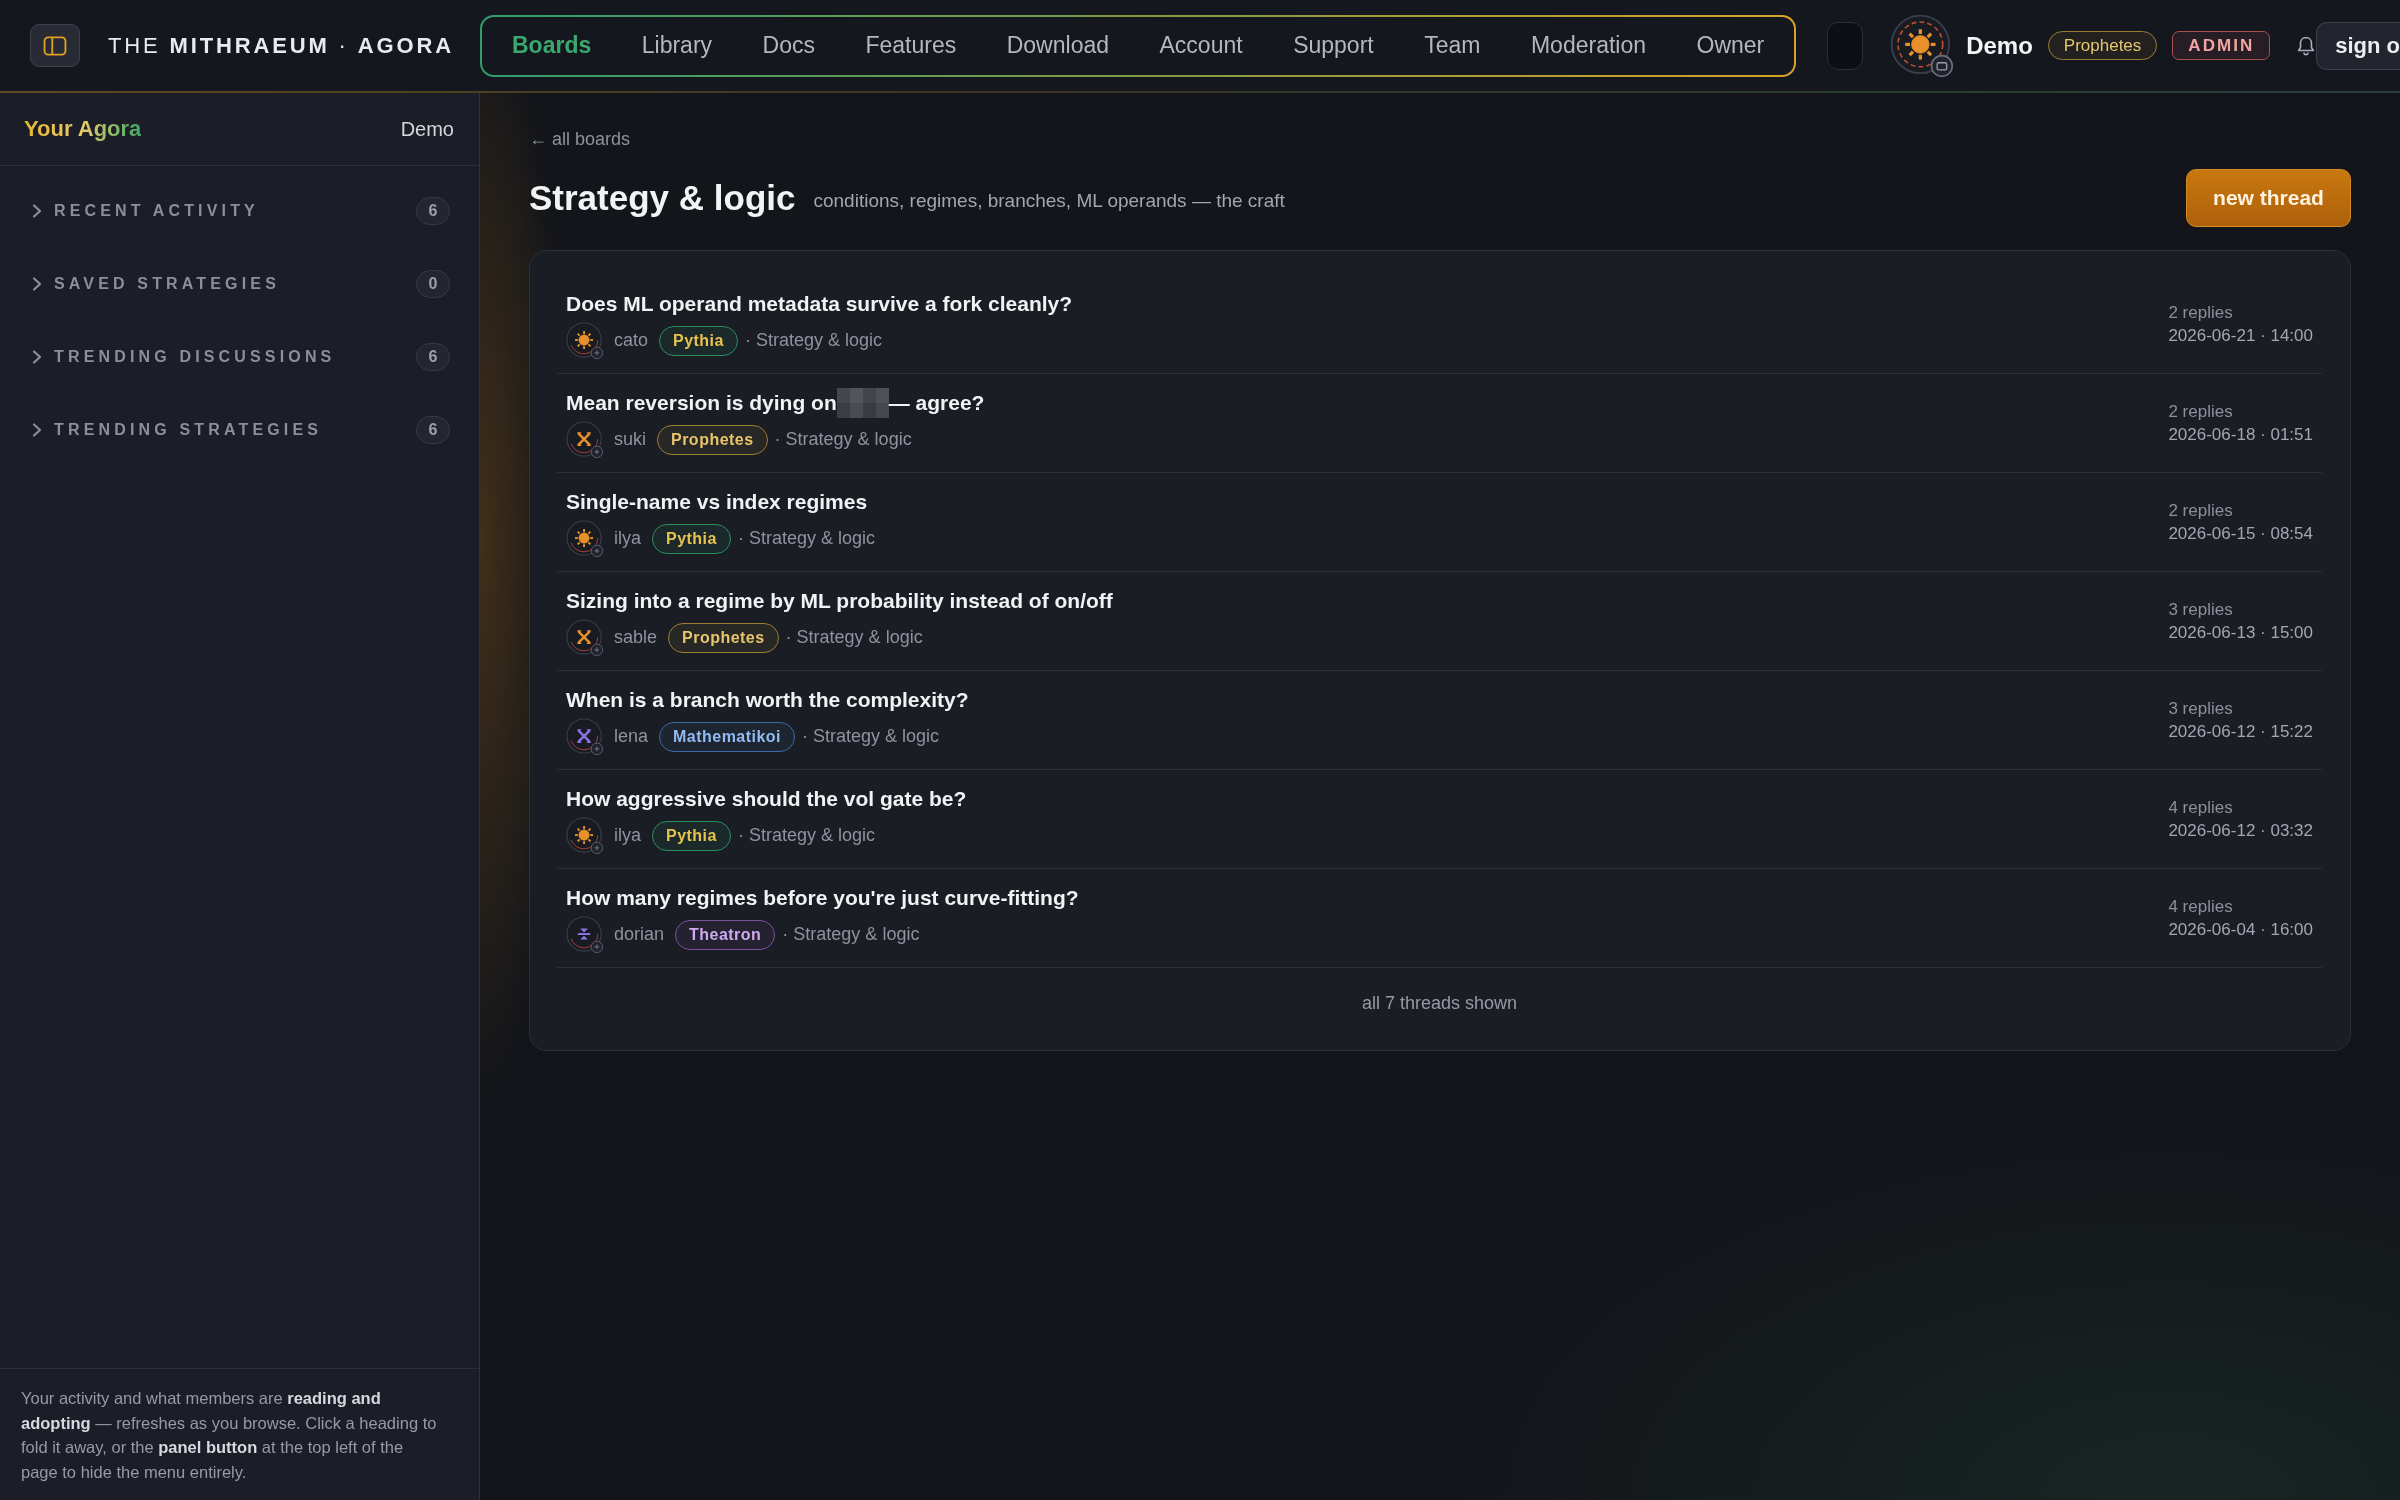  Describe the element at coordinates (636, 637) in the screenshot. I see `author-name: sable` at that location.